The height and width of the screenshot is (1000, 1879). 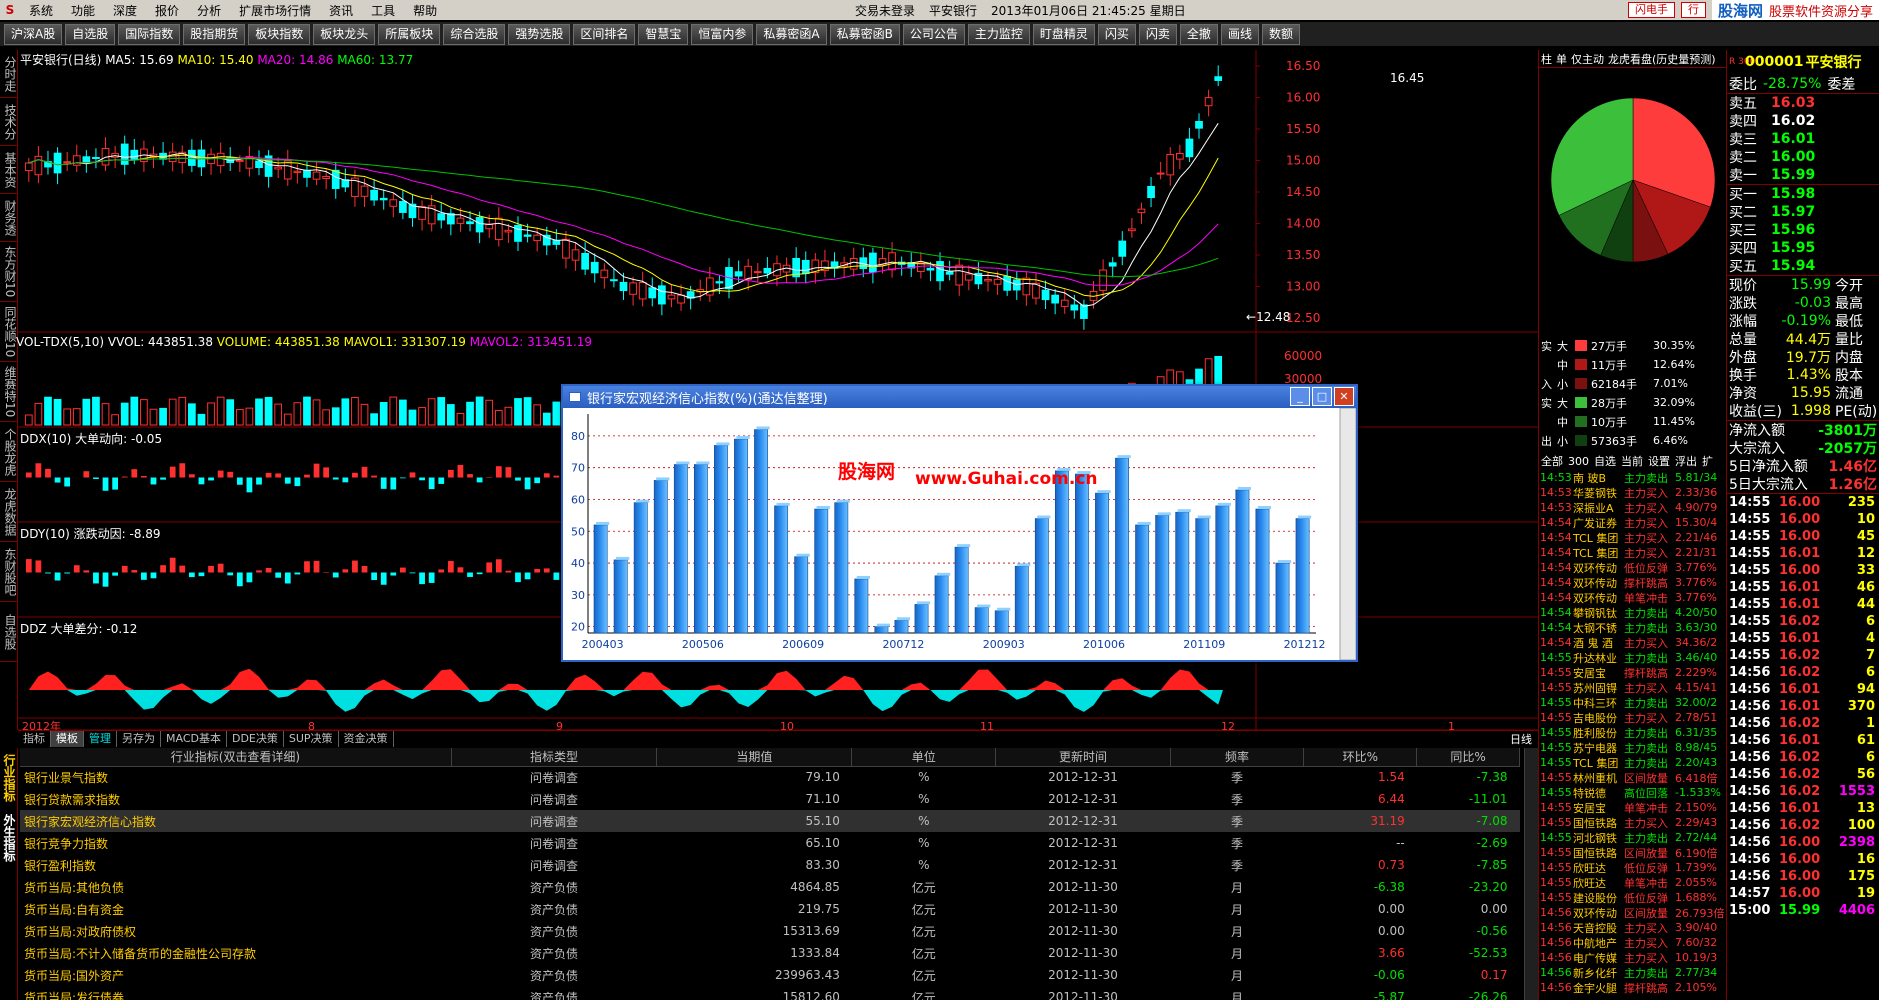 What do you see at coordinates (1803, 175) in the screenshot?
I see `orderbook-row: 卖一 15.99` at bounding box center [1803, 175].